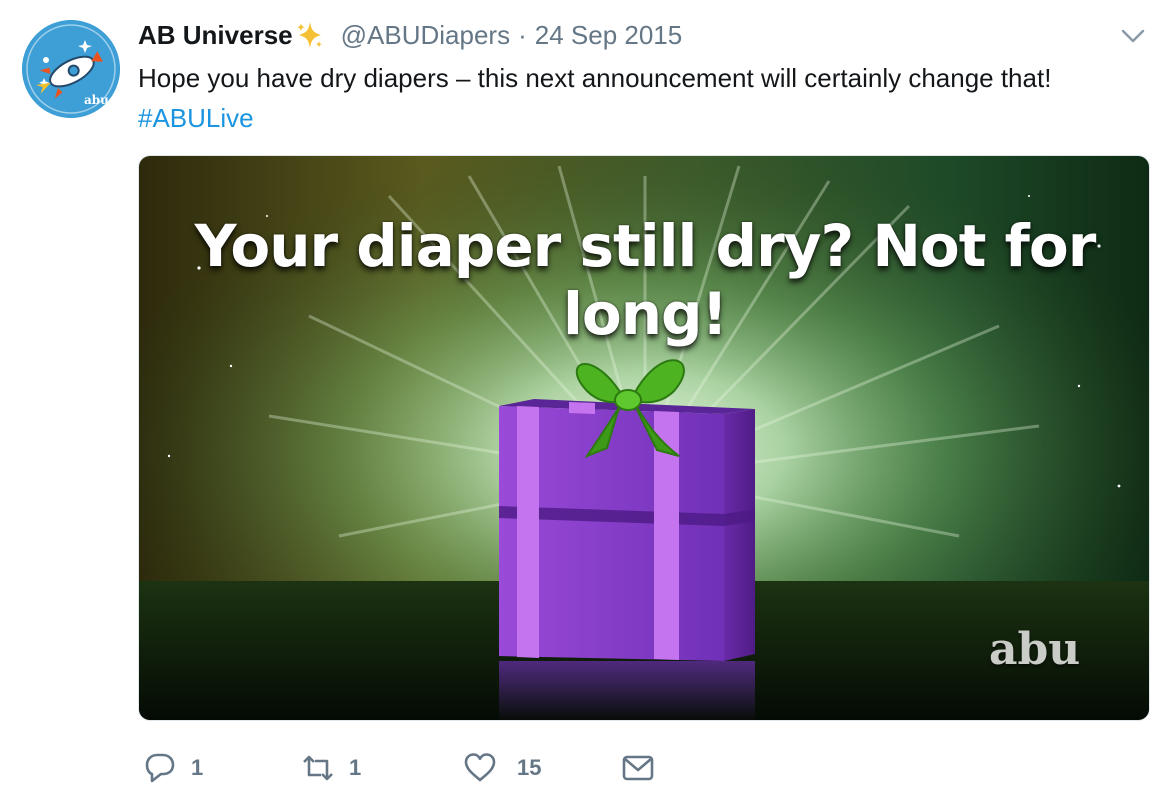 The image size is (1170, 800). I want to click on reply-icon, so click(160, 768).